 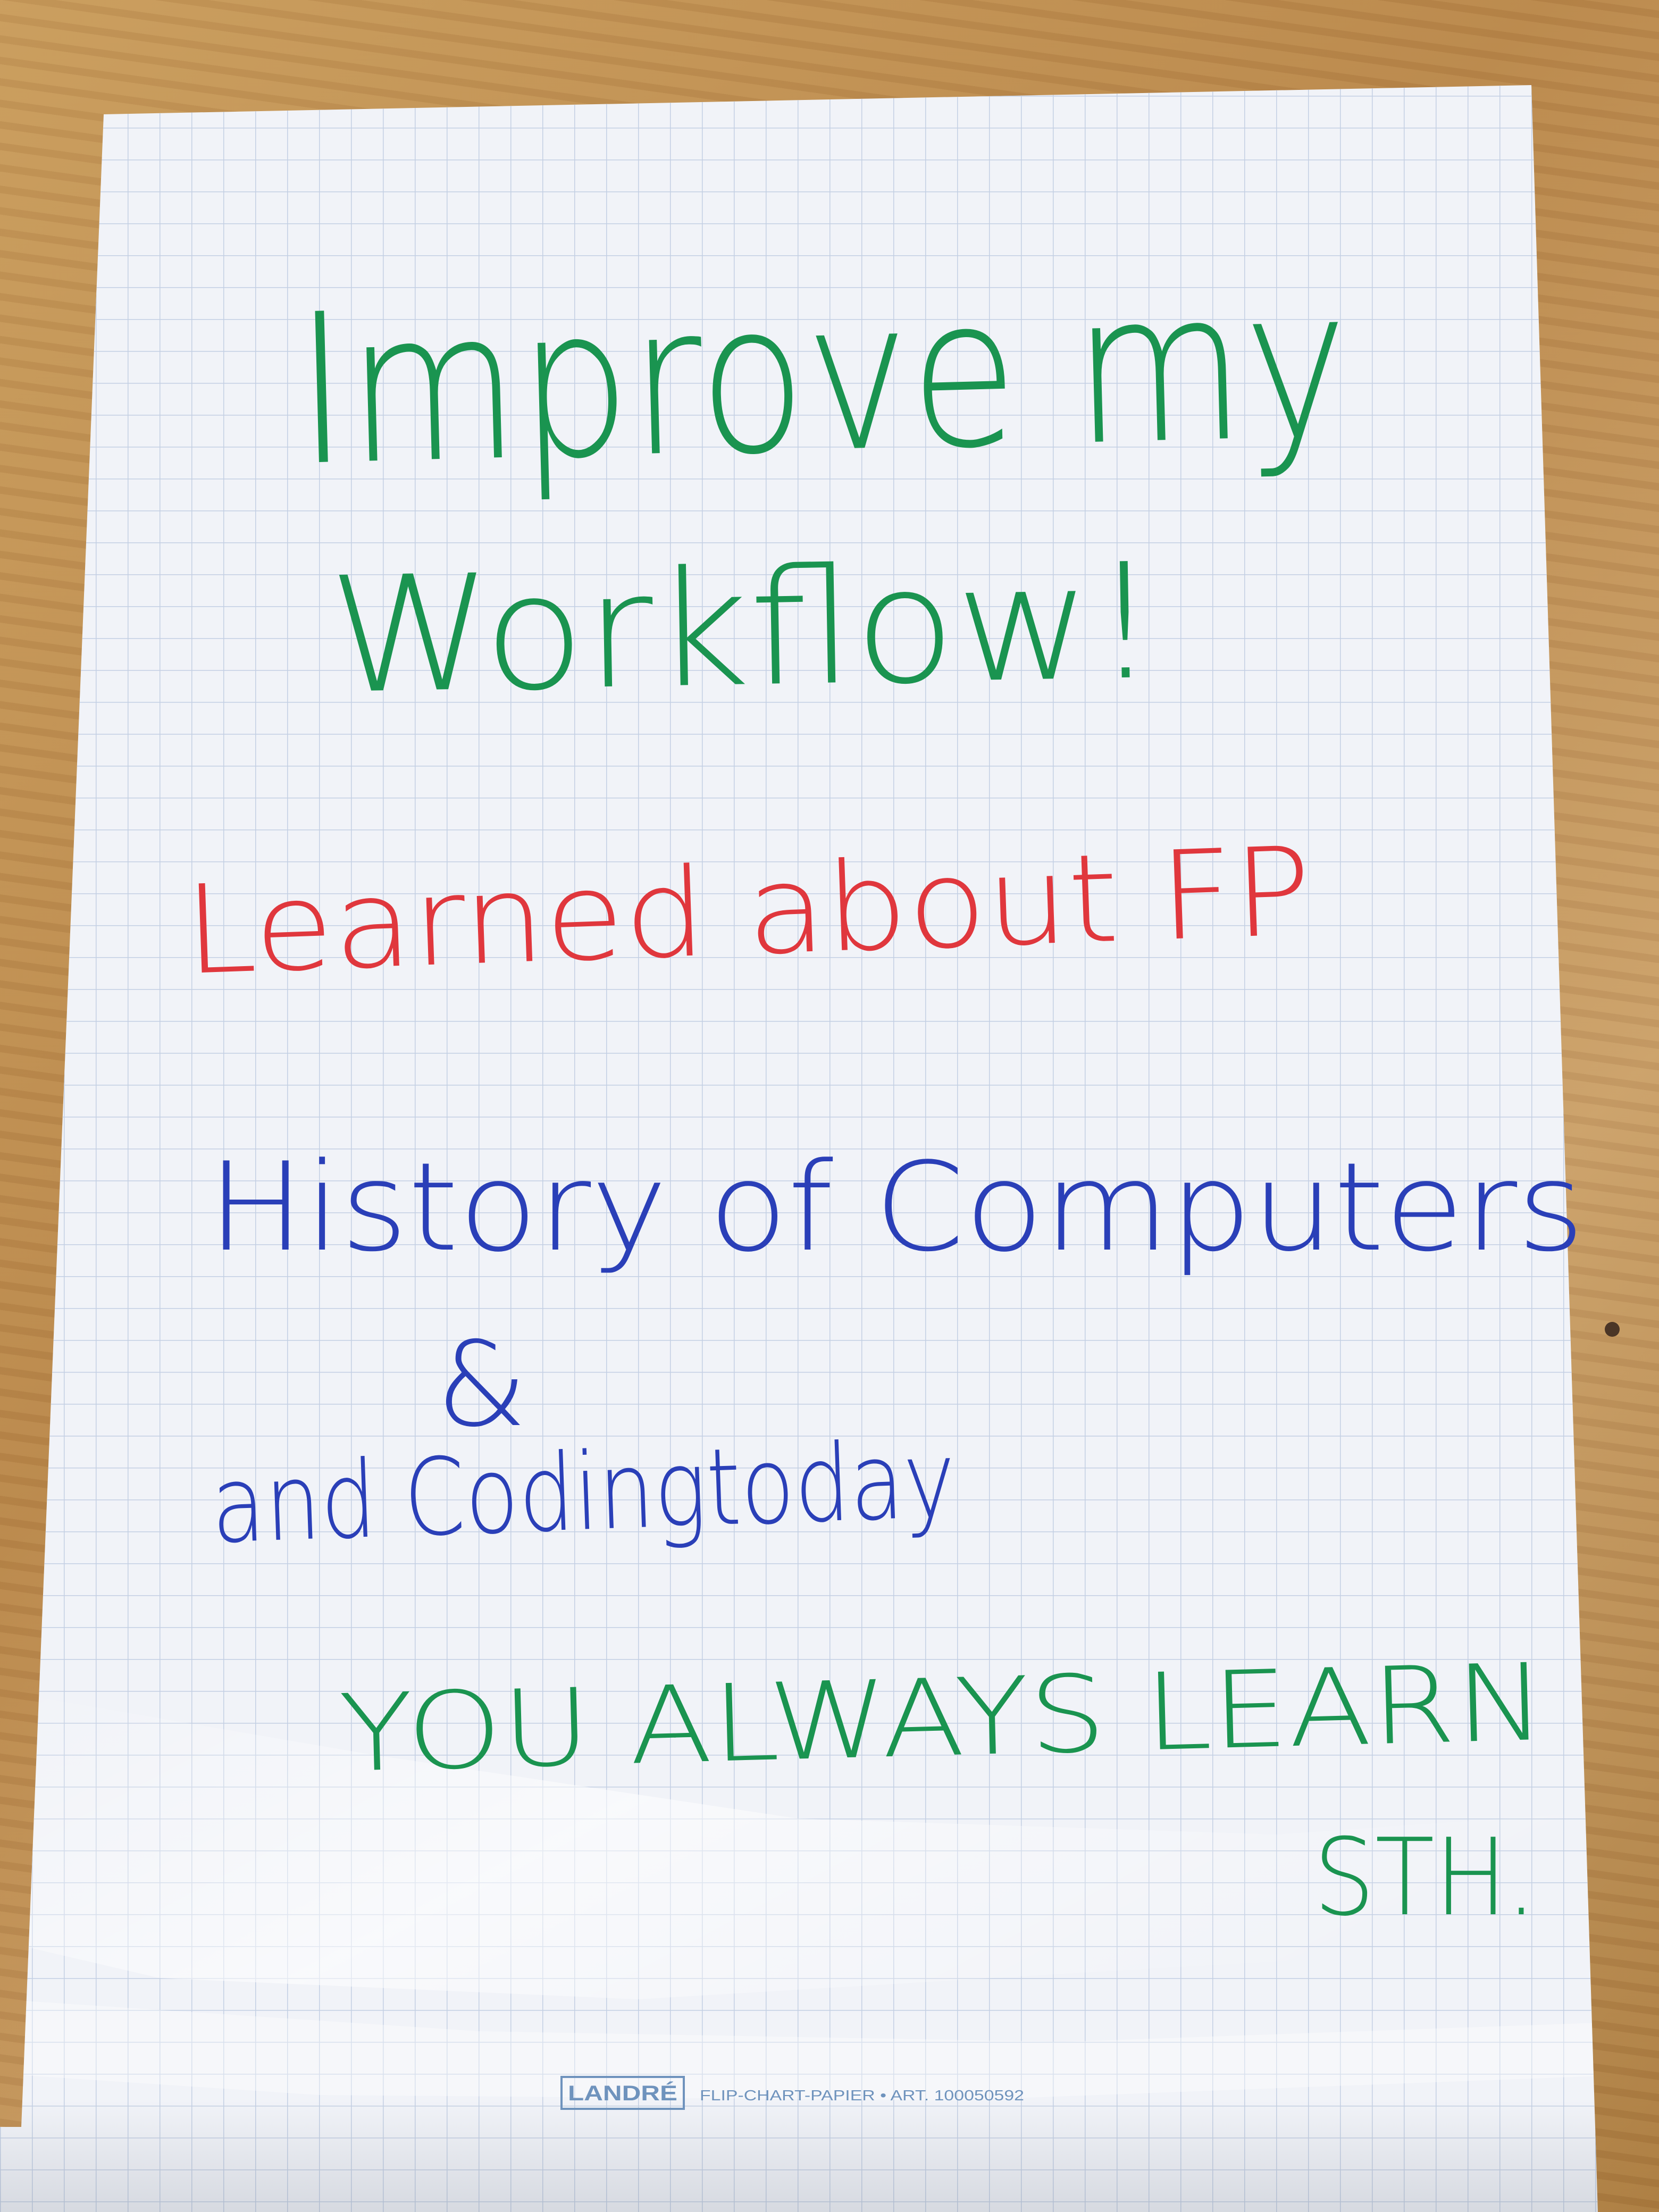 I want to click on ampersand: &, so click(x=481, y=1385).